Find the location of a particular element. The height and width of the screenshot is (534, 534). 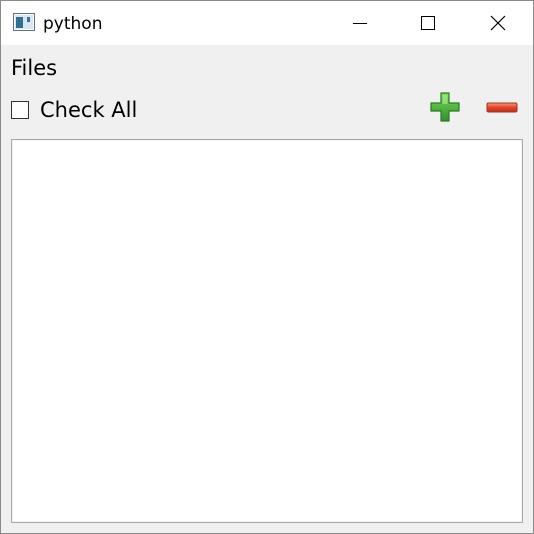

add-file-button is located at coordinates (445, 109).